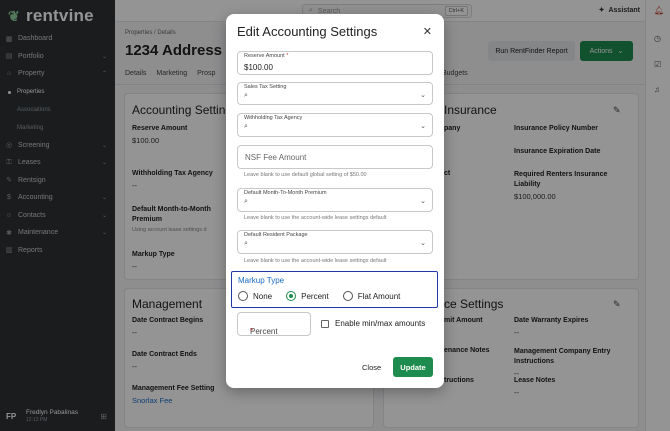 This screenshot has width=670, height=431. Describe the element at coordinates (276, 157) in the screenshot. I see `nsf-fee-placeholder: NSF Fee Amount` at that location.